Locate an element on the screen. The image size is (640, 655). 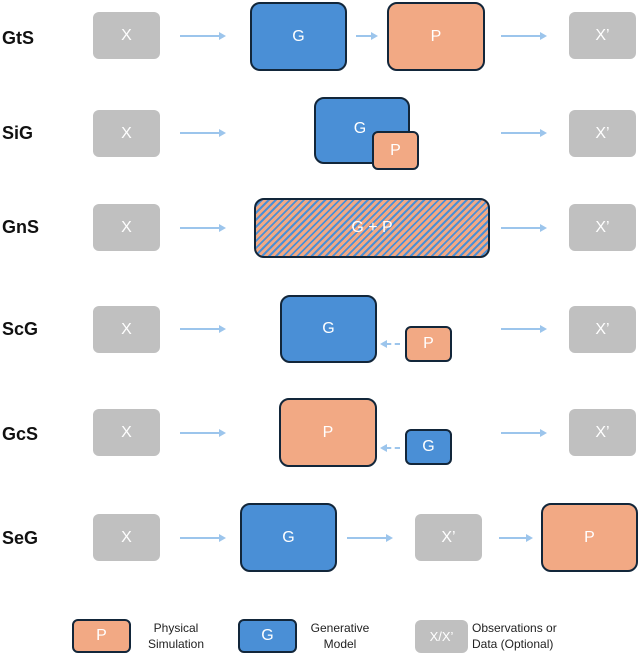
legend-physical-label: Physical Simulation is located at coordinates (176, 636).